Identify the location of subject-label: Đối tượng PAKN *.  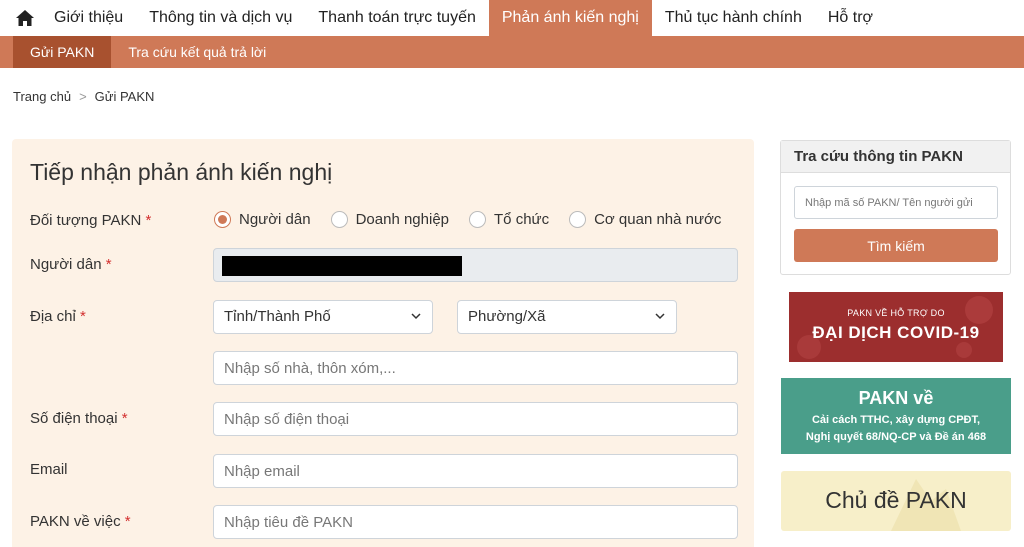
(91, 220).